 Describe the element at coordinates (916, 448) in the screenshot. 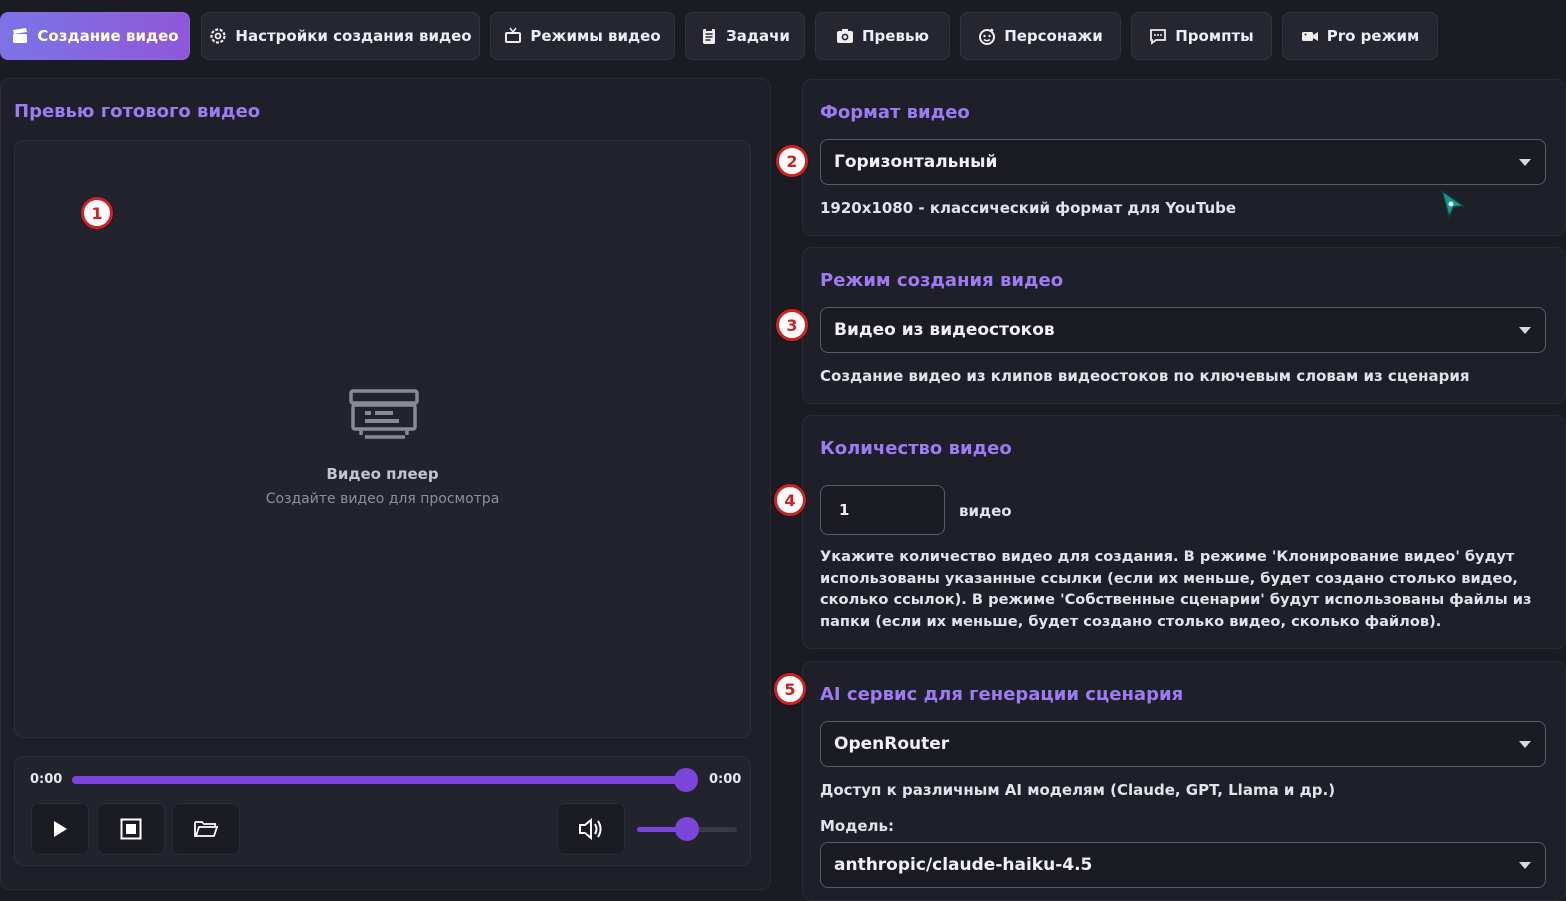

I see `count-title: Количество видео` at that location.